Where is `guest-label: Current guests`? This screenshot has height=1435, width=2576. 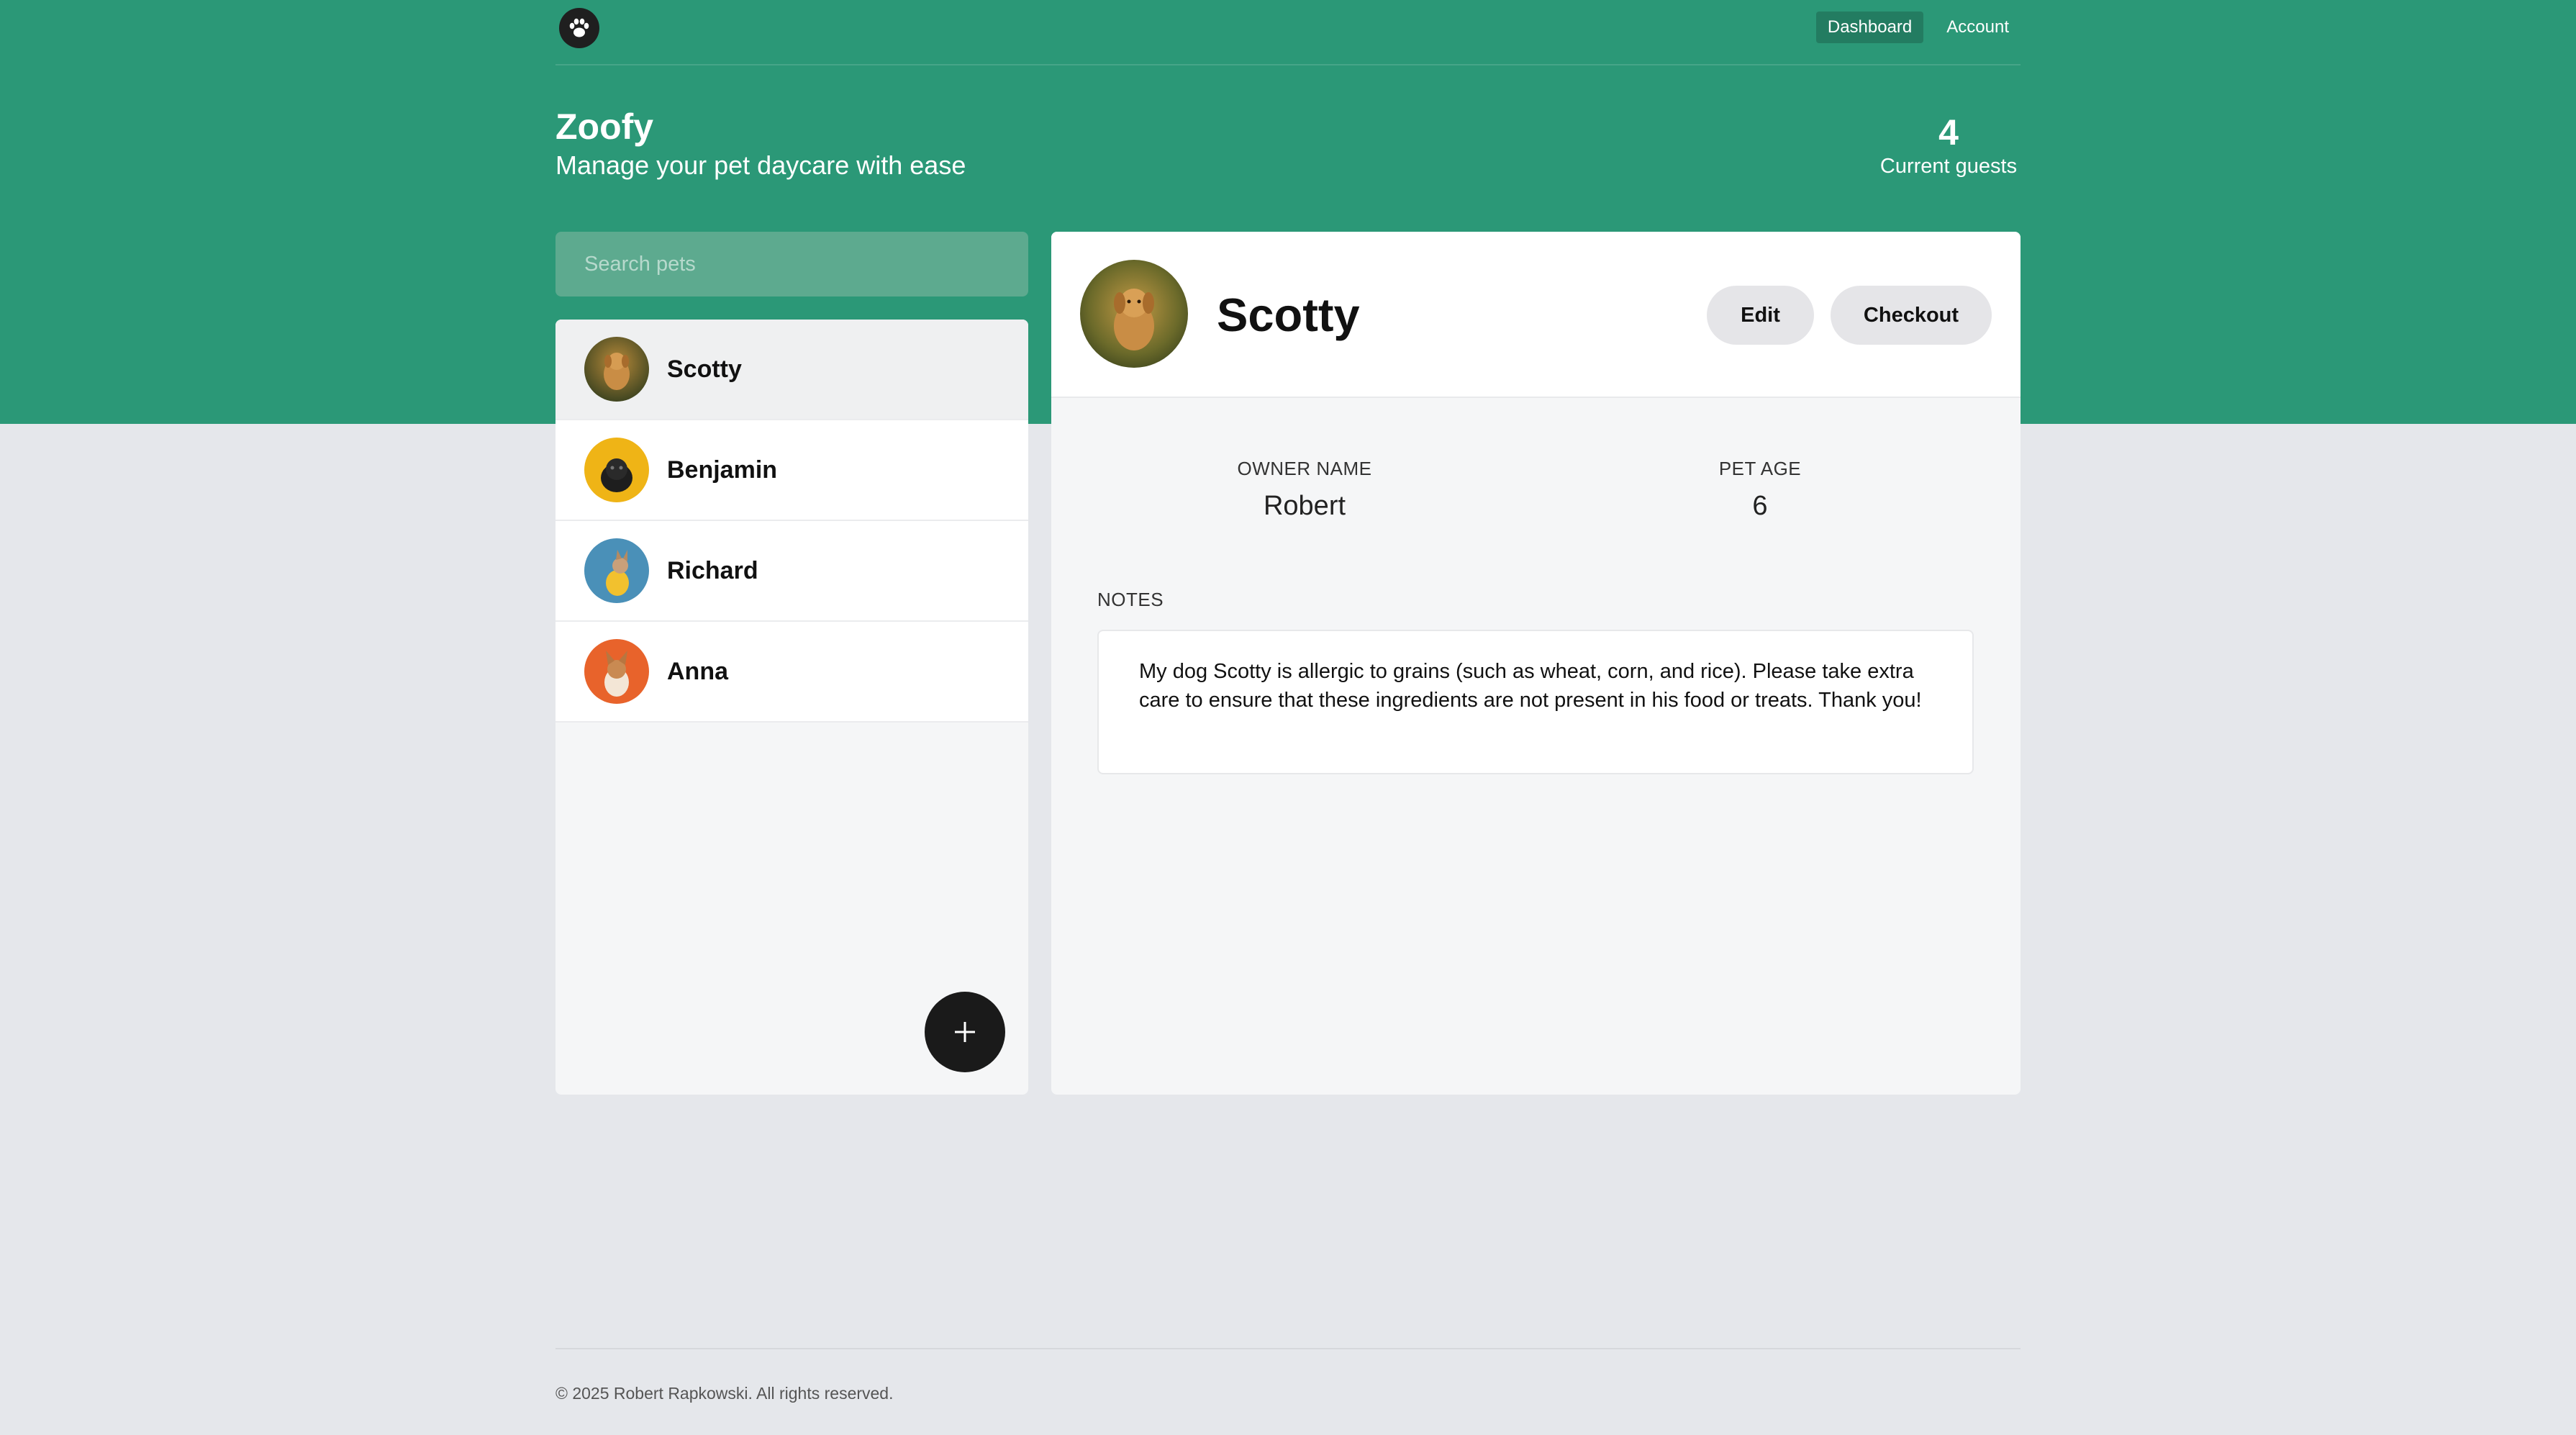 guest-label: Current guests is located at coordinates (1948, 166).